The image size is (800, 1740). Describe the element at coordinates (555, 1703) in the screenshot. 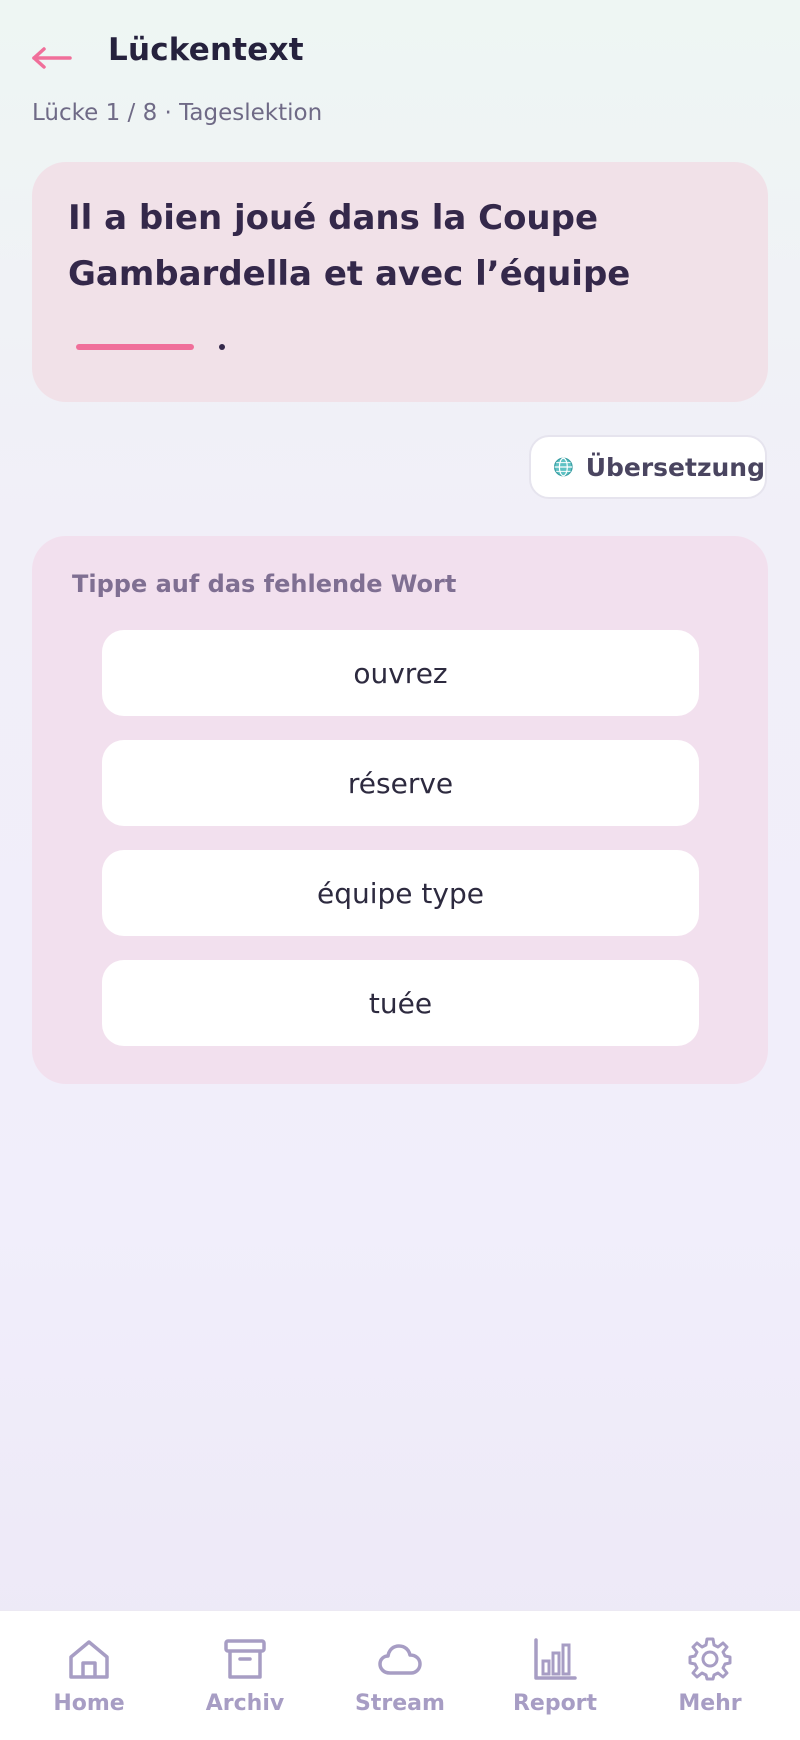

I see `nav-label-report: Report` at that location.